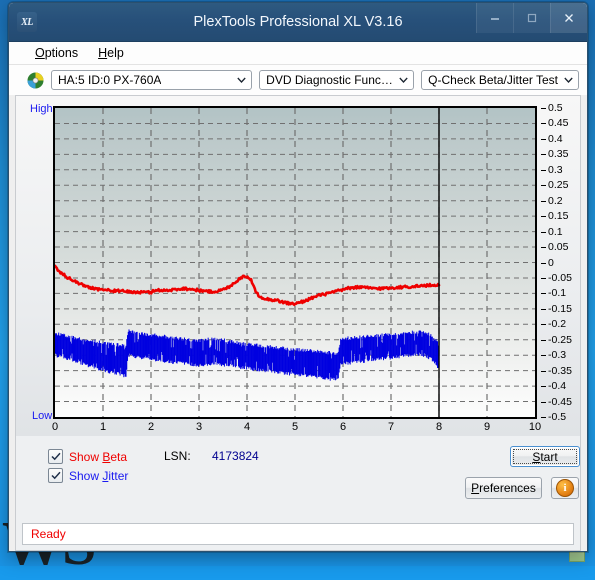 This screenshot has width=595, height=580. I want to click on preferences-button: Preferences, so click(503, 488).